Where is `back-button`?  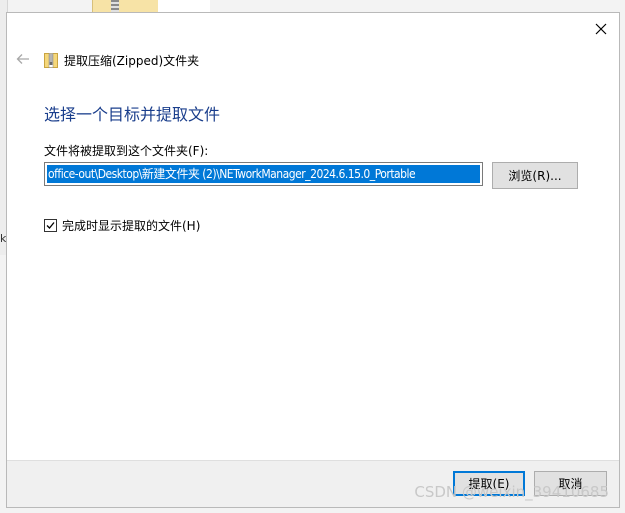 back-button is located at coordinates (23, 59).